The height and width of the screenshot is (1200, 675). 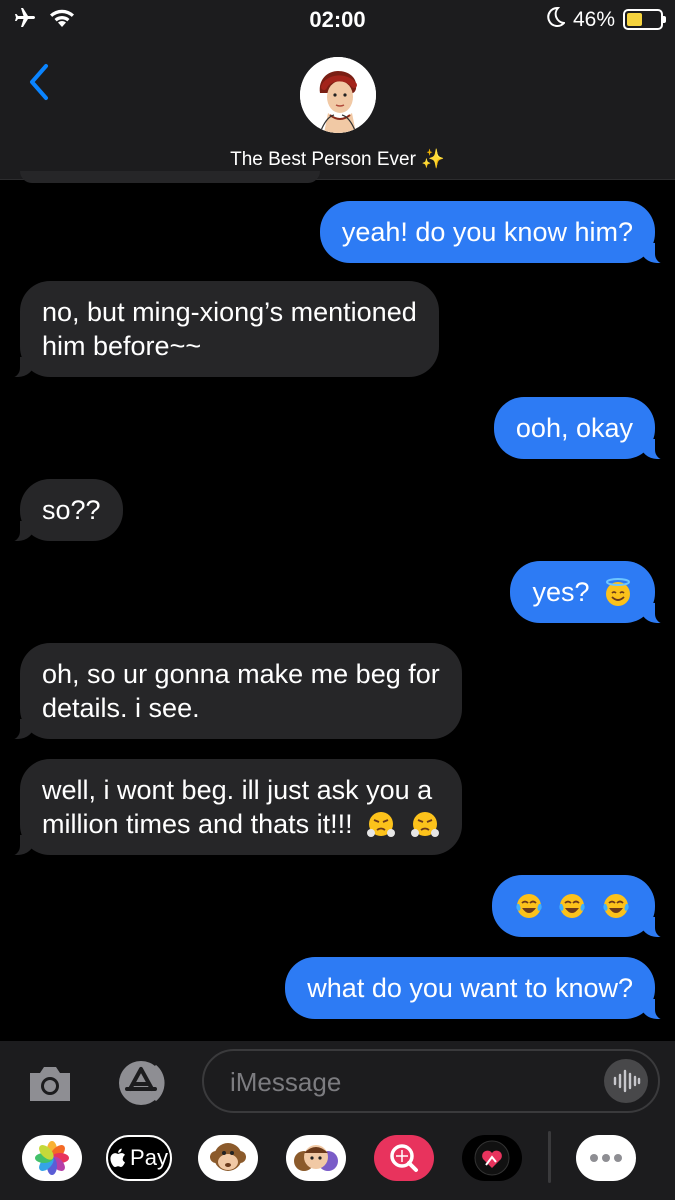 What do you see at coordinates (593, 19) in the screenshot?
I see `battery-percent: 46%` at bounding box center [593, 19].